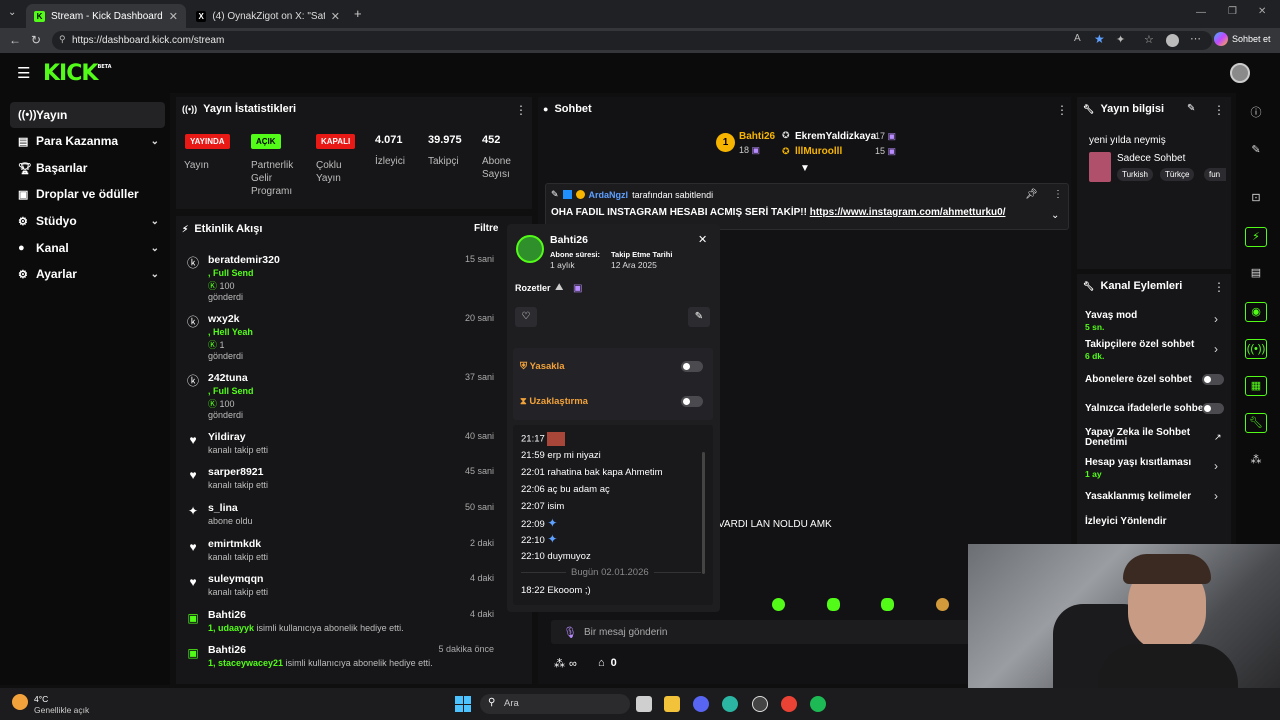 Image resolution: width=1280 pixels, height=720 pixels. I want to click on user-avatar, so click(1240, 73).